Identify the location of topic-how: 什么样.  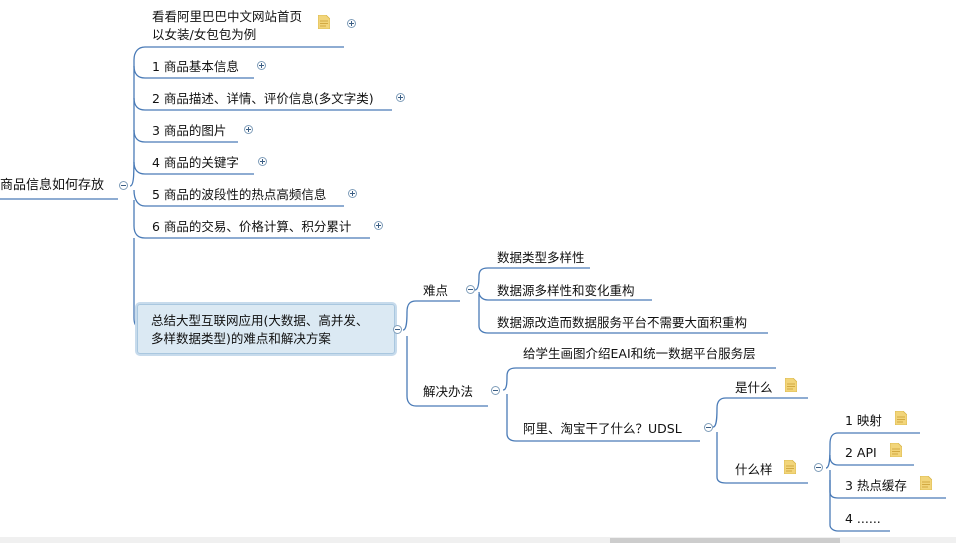
(754, 469).